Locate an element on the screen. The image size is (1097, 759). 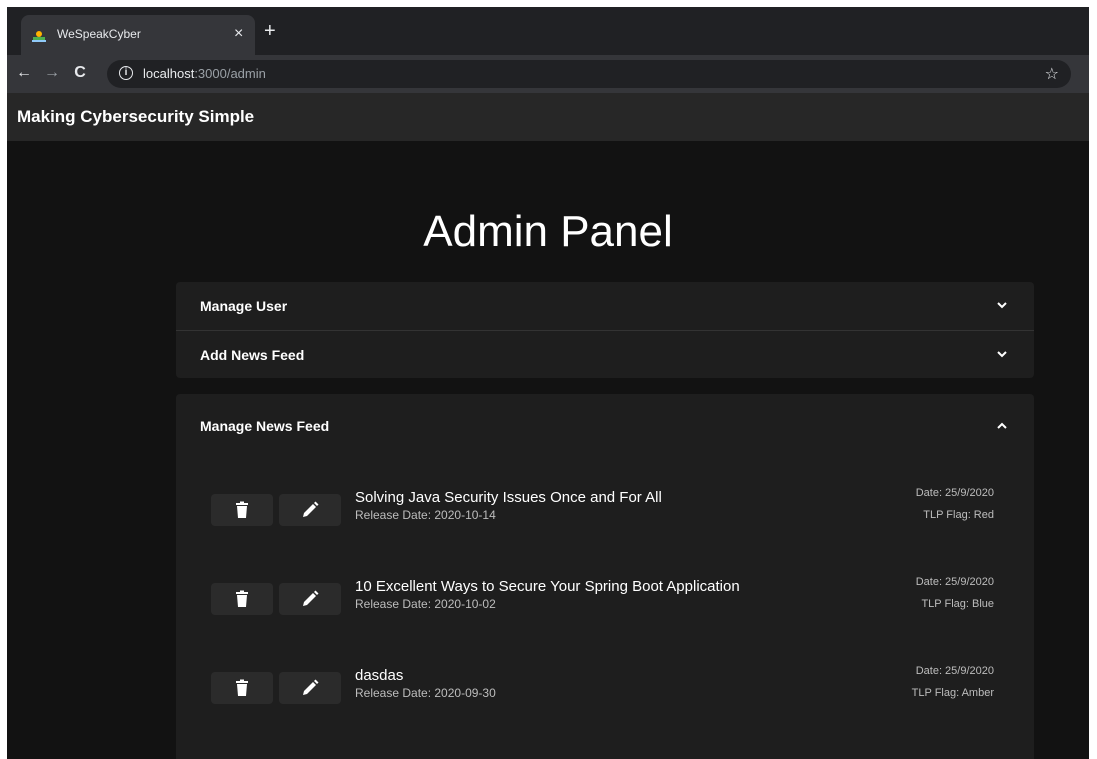
panel-label: Manage User is located at coordinates (244, 306).